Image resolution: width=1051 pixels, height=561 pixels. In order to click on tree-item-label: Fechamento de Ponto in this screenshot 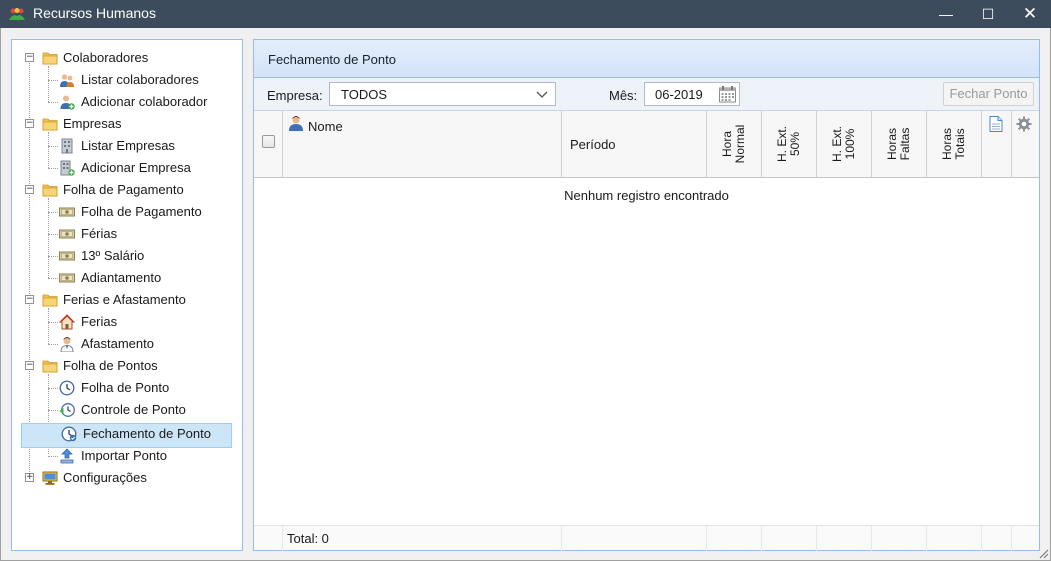, I will do `click(147, 433)`.